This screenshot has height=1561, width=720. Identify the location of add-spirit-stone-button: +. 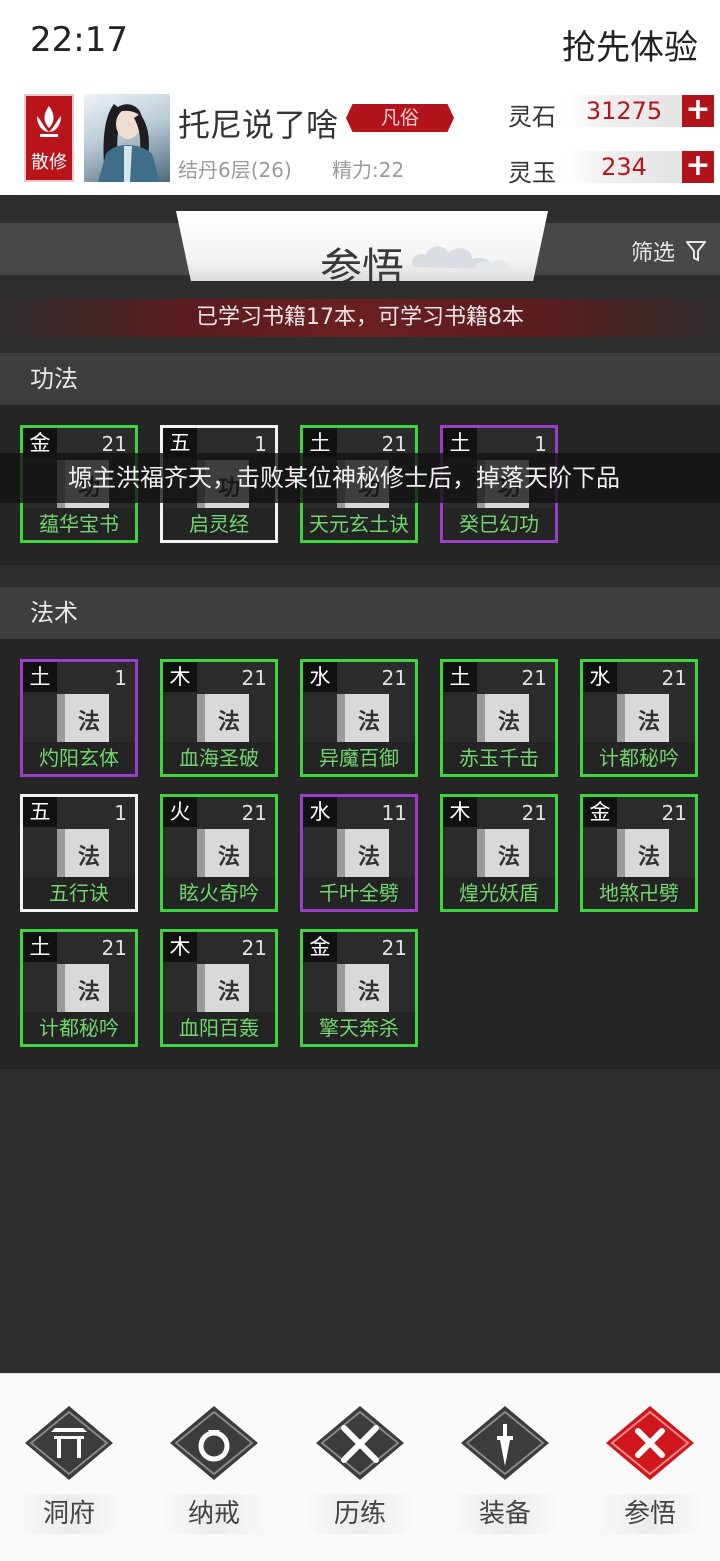
(698, 111).